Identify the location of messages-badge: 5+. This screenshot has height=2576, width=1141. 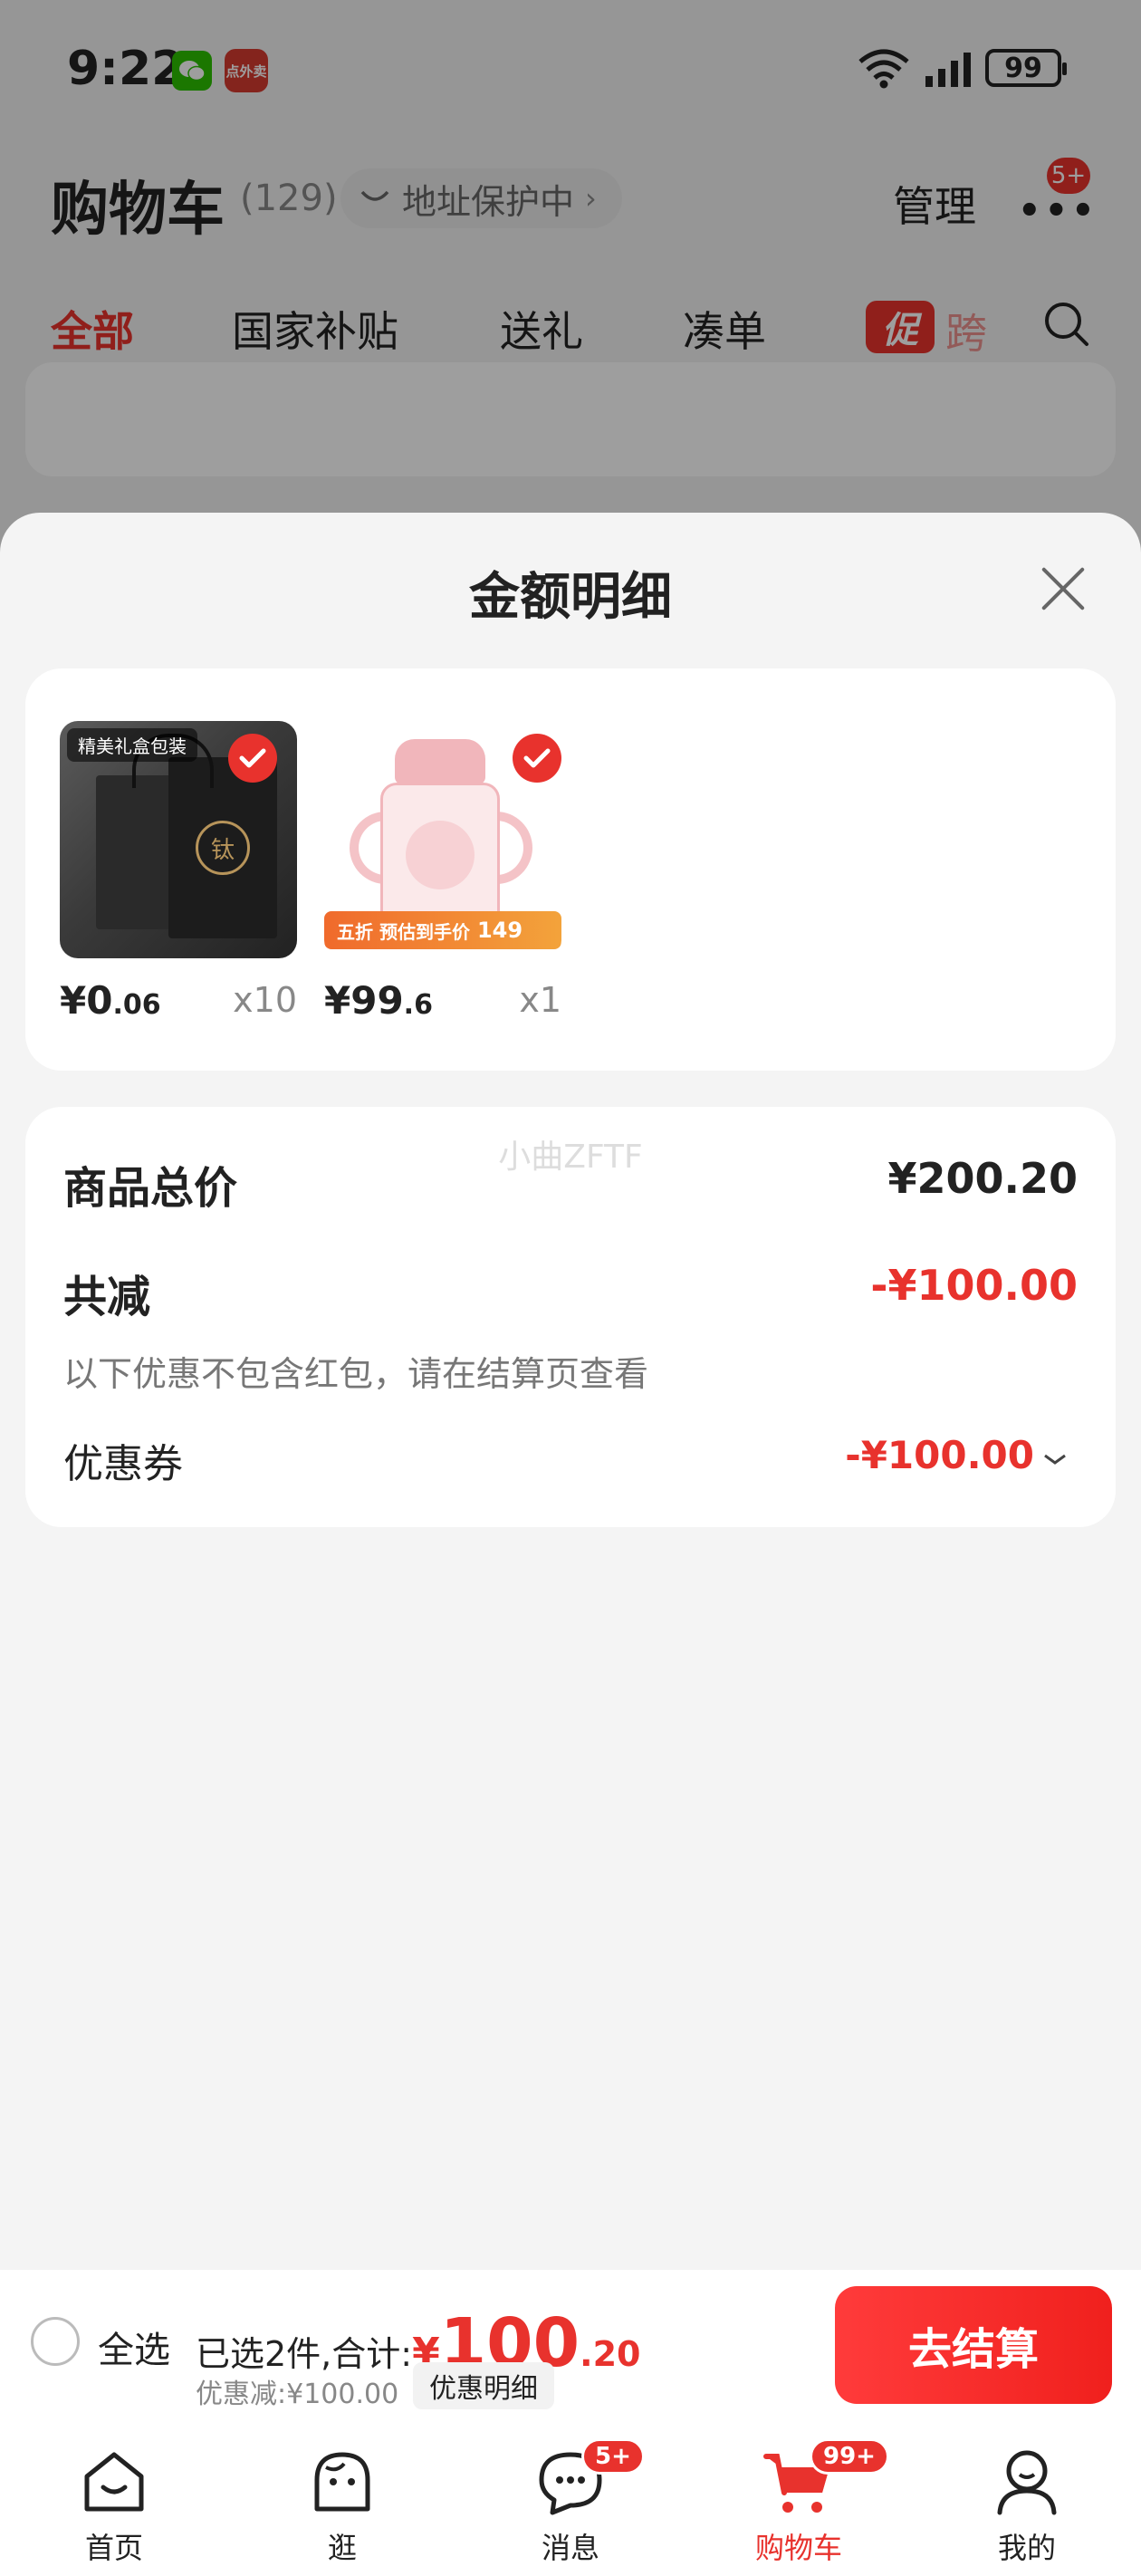
(613, 2456).